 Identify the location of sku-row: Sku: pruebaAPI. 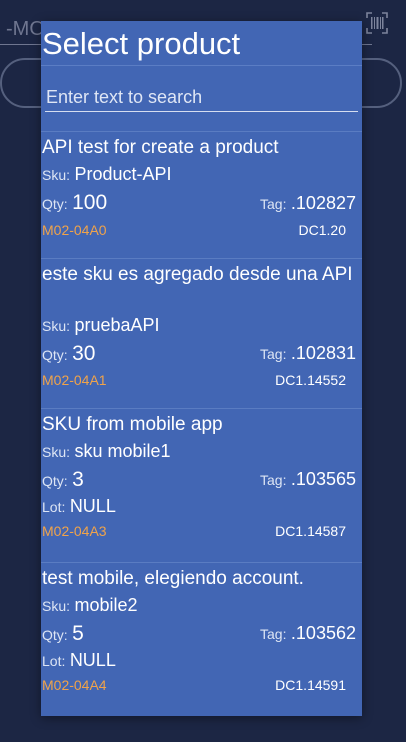
(101, 325).